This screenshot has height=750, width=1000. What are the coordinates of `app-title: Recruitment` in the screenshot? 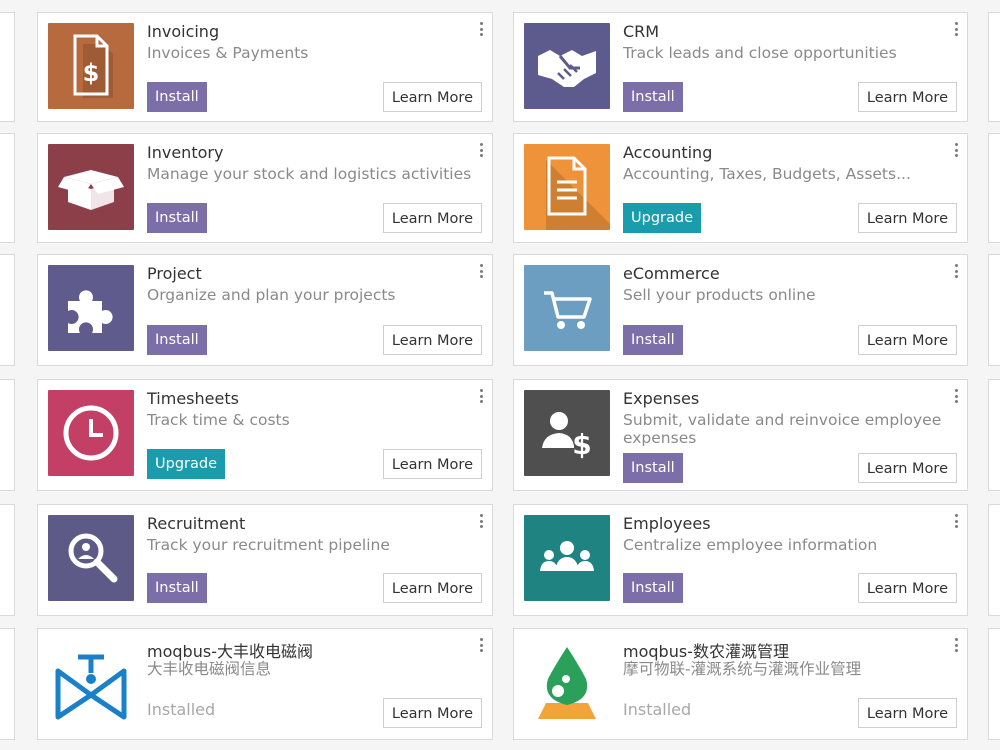 It's located at (196, 523).